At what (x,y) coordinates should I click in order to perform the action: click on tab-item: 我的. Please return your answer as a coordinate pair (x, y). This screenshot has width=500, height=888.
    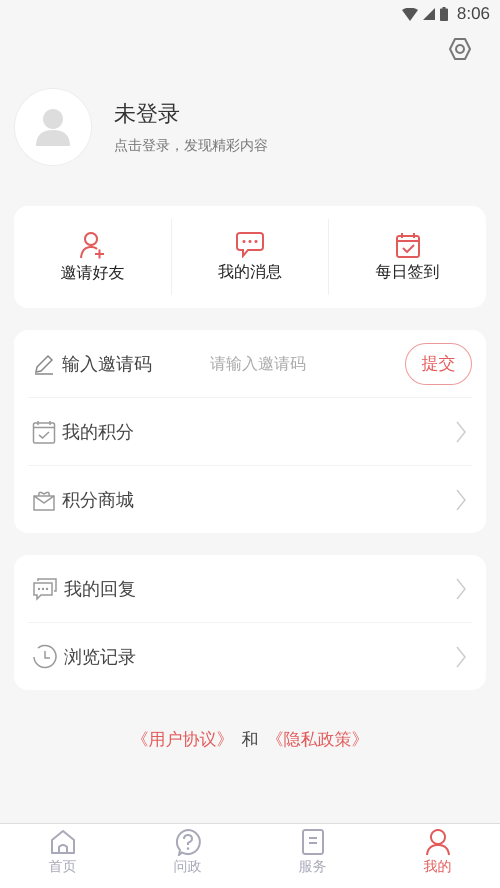
    Looking at the image, I should click on (437, 856).